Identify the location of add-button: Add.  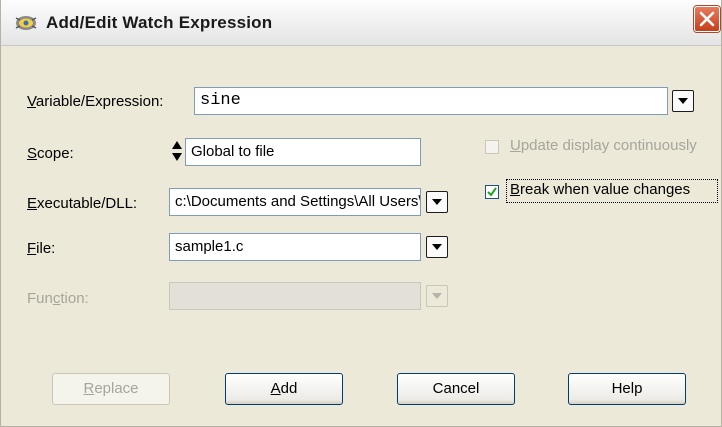
(284, 389).